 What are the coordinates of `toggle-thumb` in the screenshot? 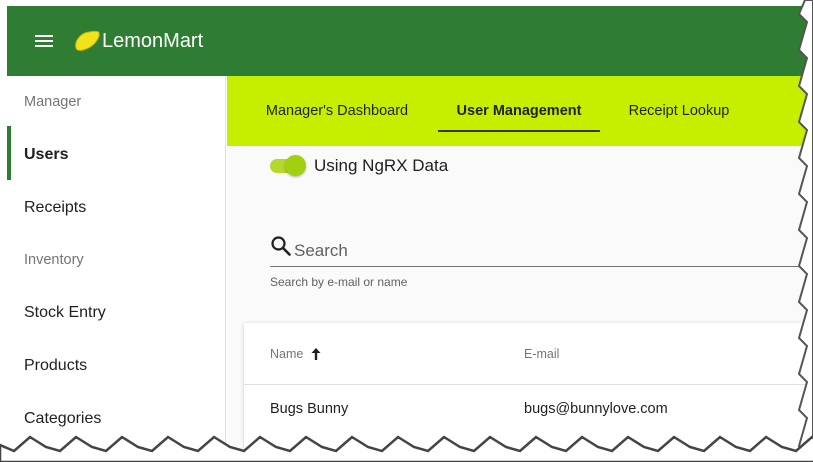 It's located at (295, 165).